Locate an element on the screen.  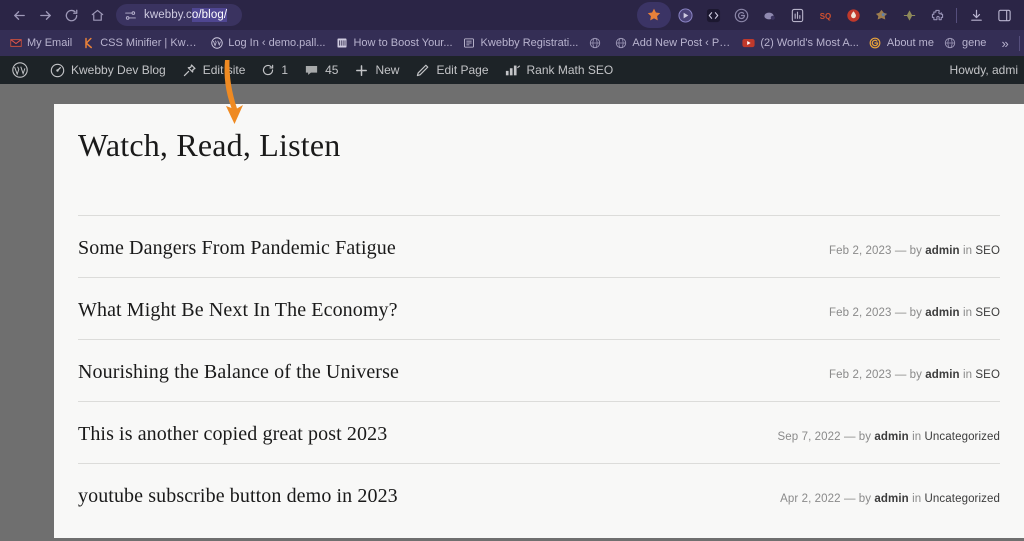
post-meta: Sep 7, 2022 — by admin in Uncategorized is located at coordinates (879, 437).